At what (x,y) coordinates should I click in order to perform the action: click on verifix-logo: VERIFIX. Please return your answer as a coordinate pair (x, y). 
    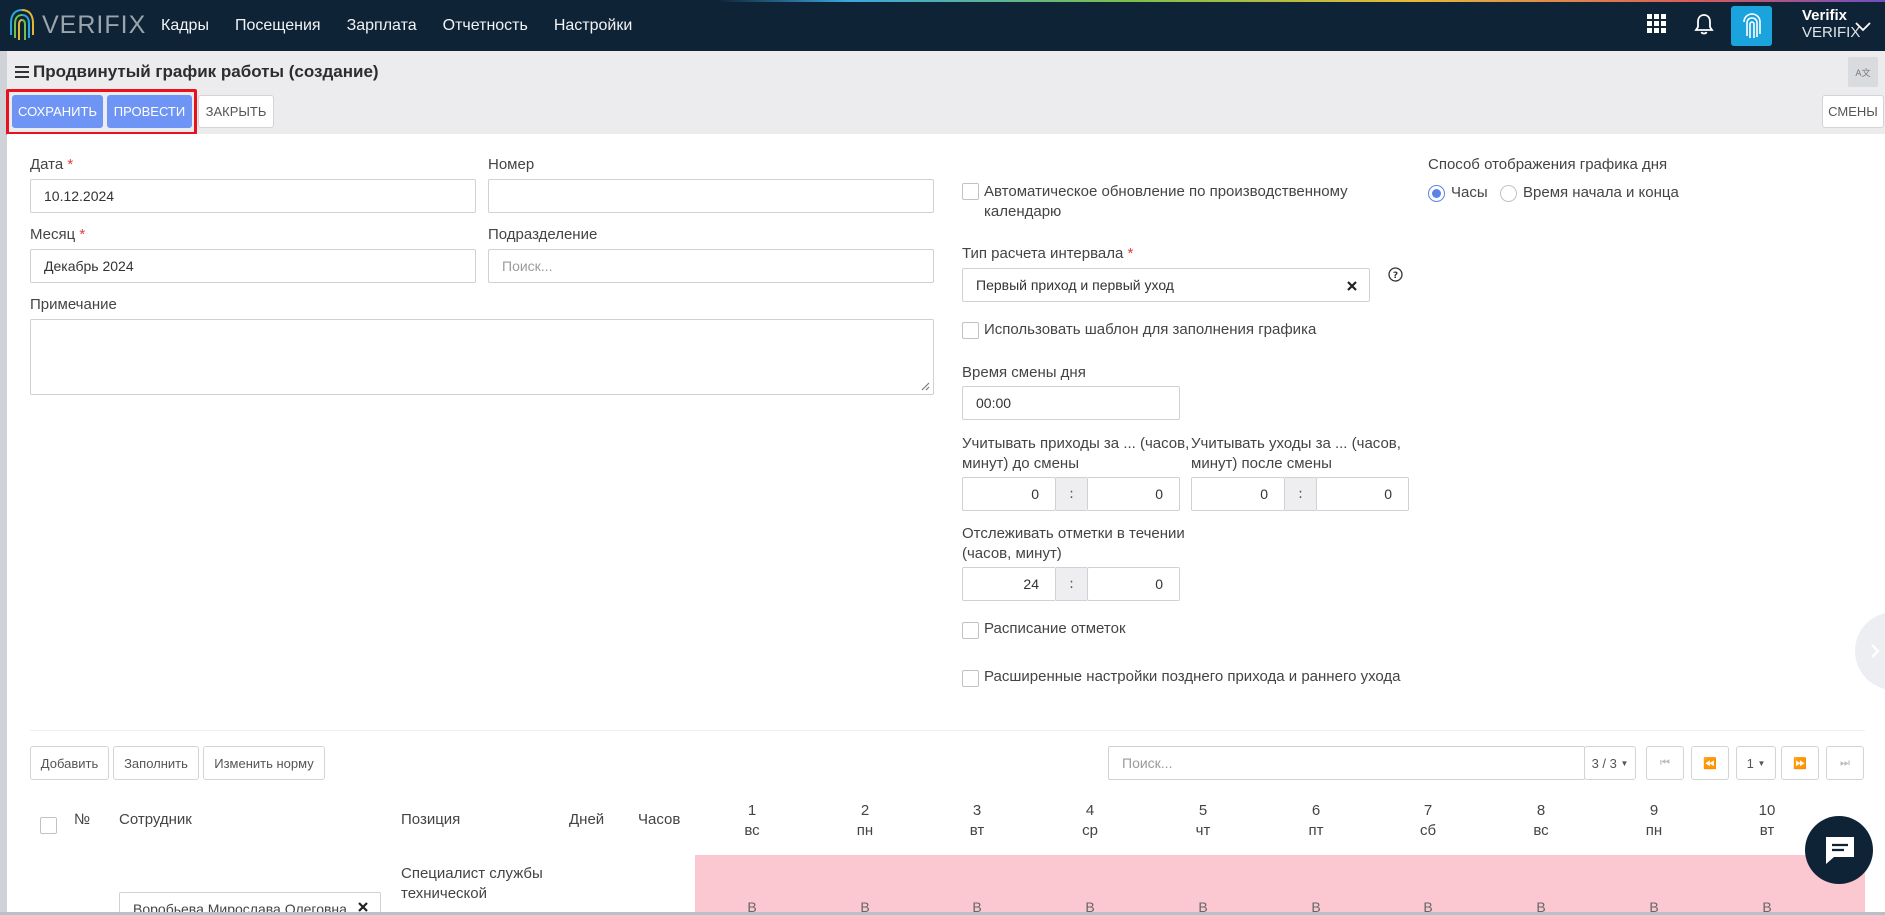
    Looking at the image, I should click on (77, 25).